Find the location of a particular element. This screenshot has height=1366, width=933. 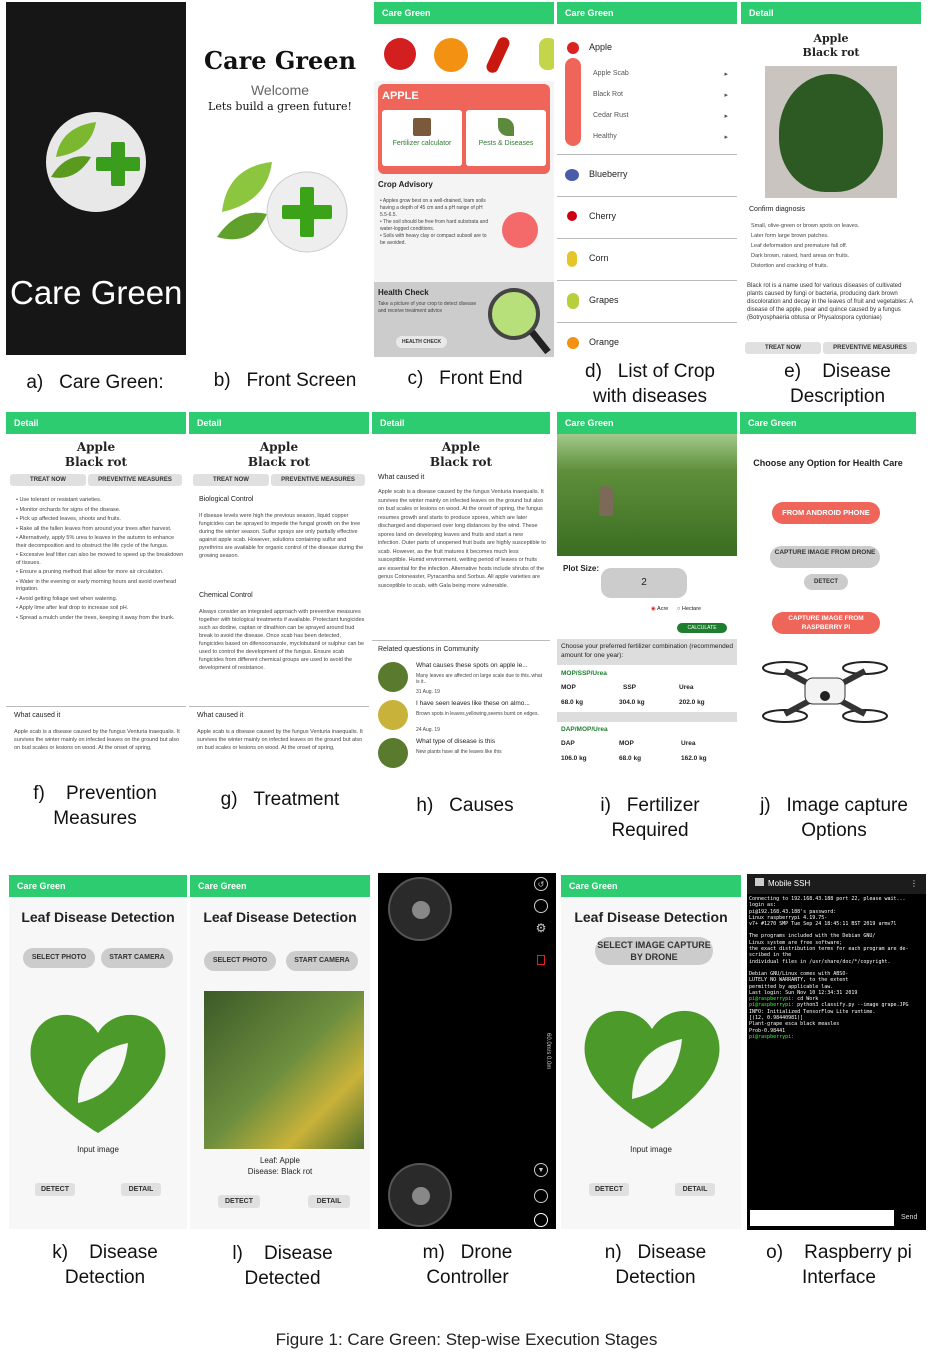

caption-f: f) Prevention Measures is located at coordinates (95, 806).